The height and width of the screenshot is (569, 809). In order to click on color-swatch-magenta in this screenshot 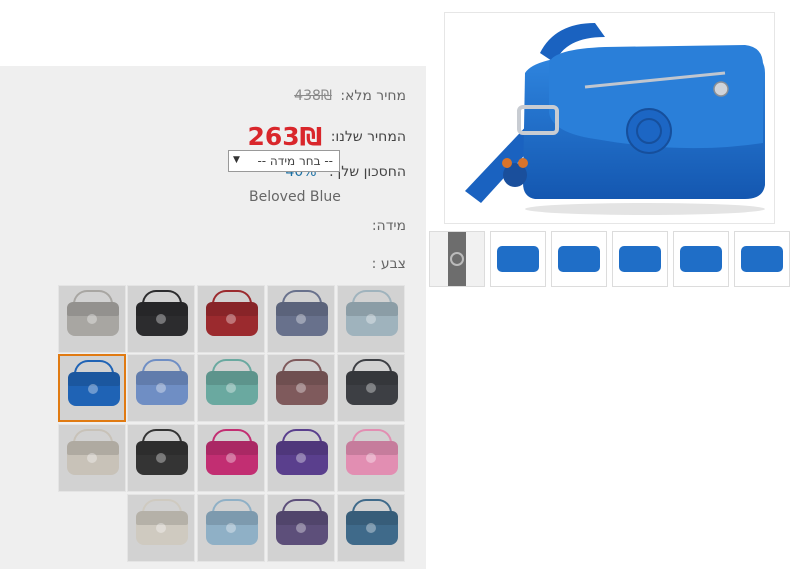, I will do `click(231, 458)`.